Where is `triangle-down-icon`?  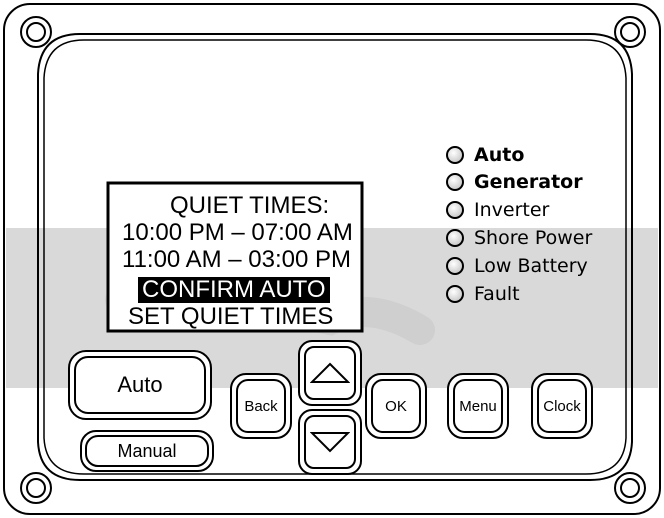 triangle-down-icon is located at coordinates (330, 442).